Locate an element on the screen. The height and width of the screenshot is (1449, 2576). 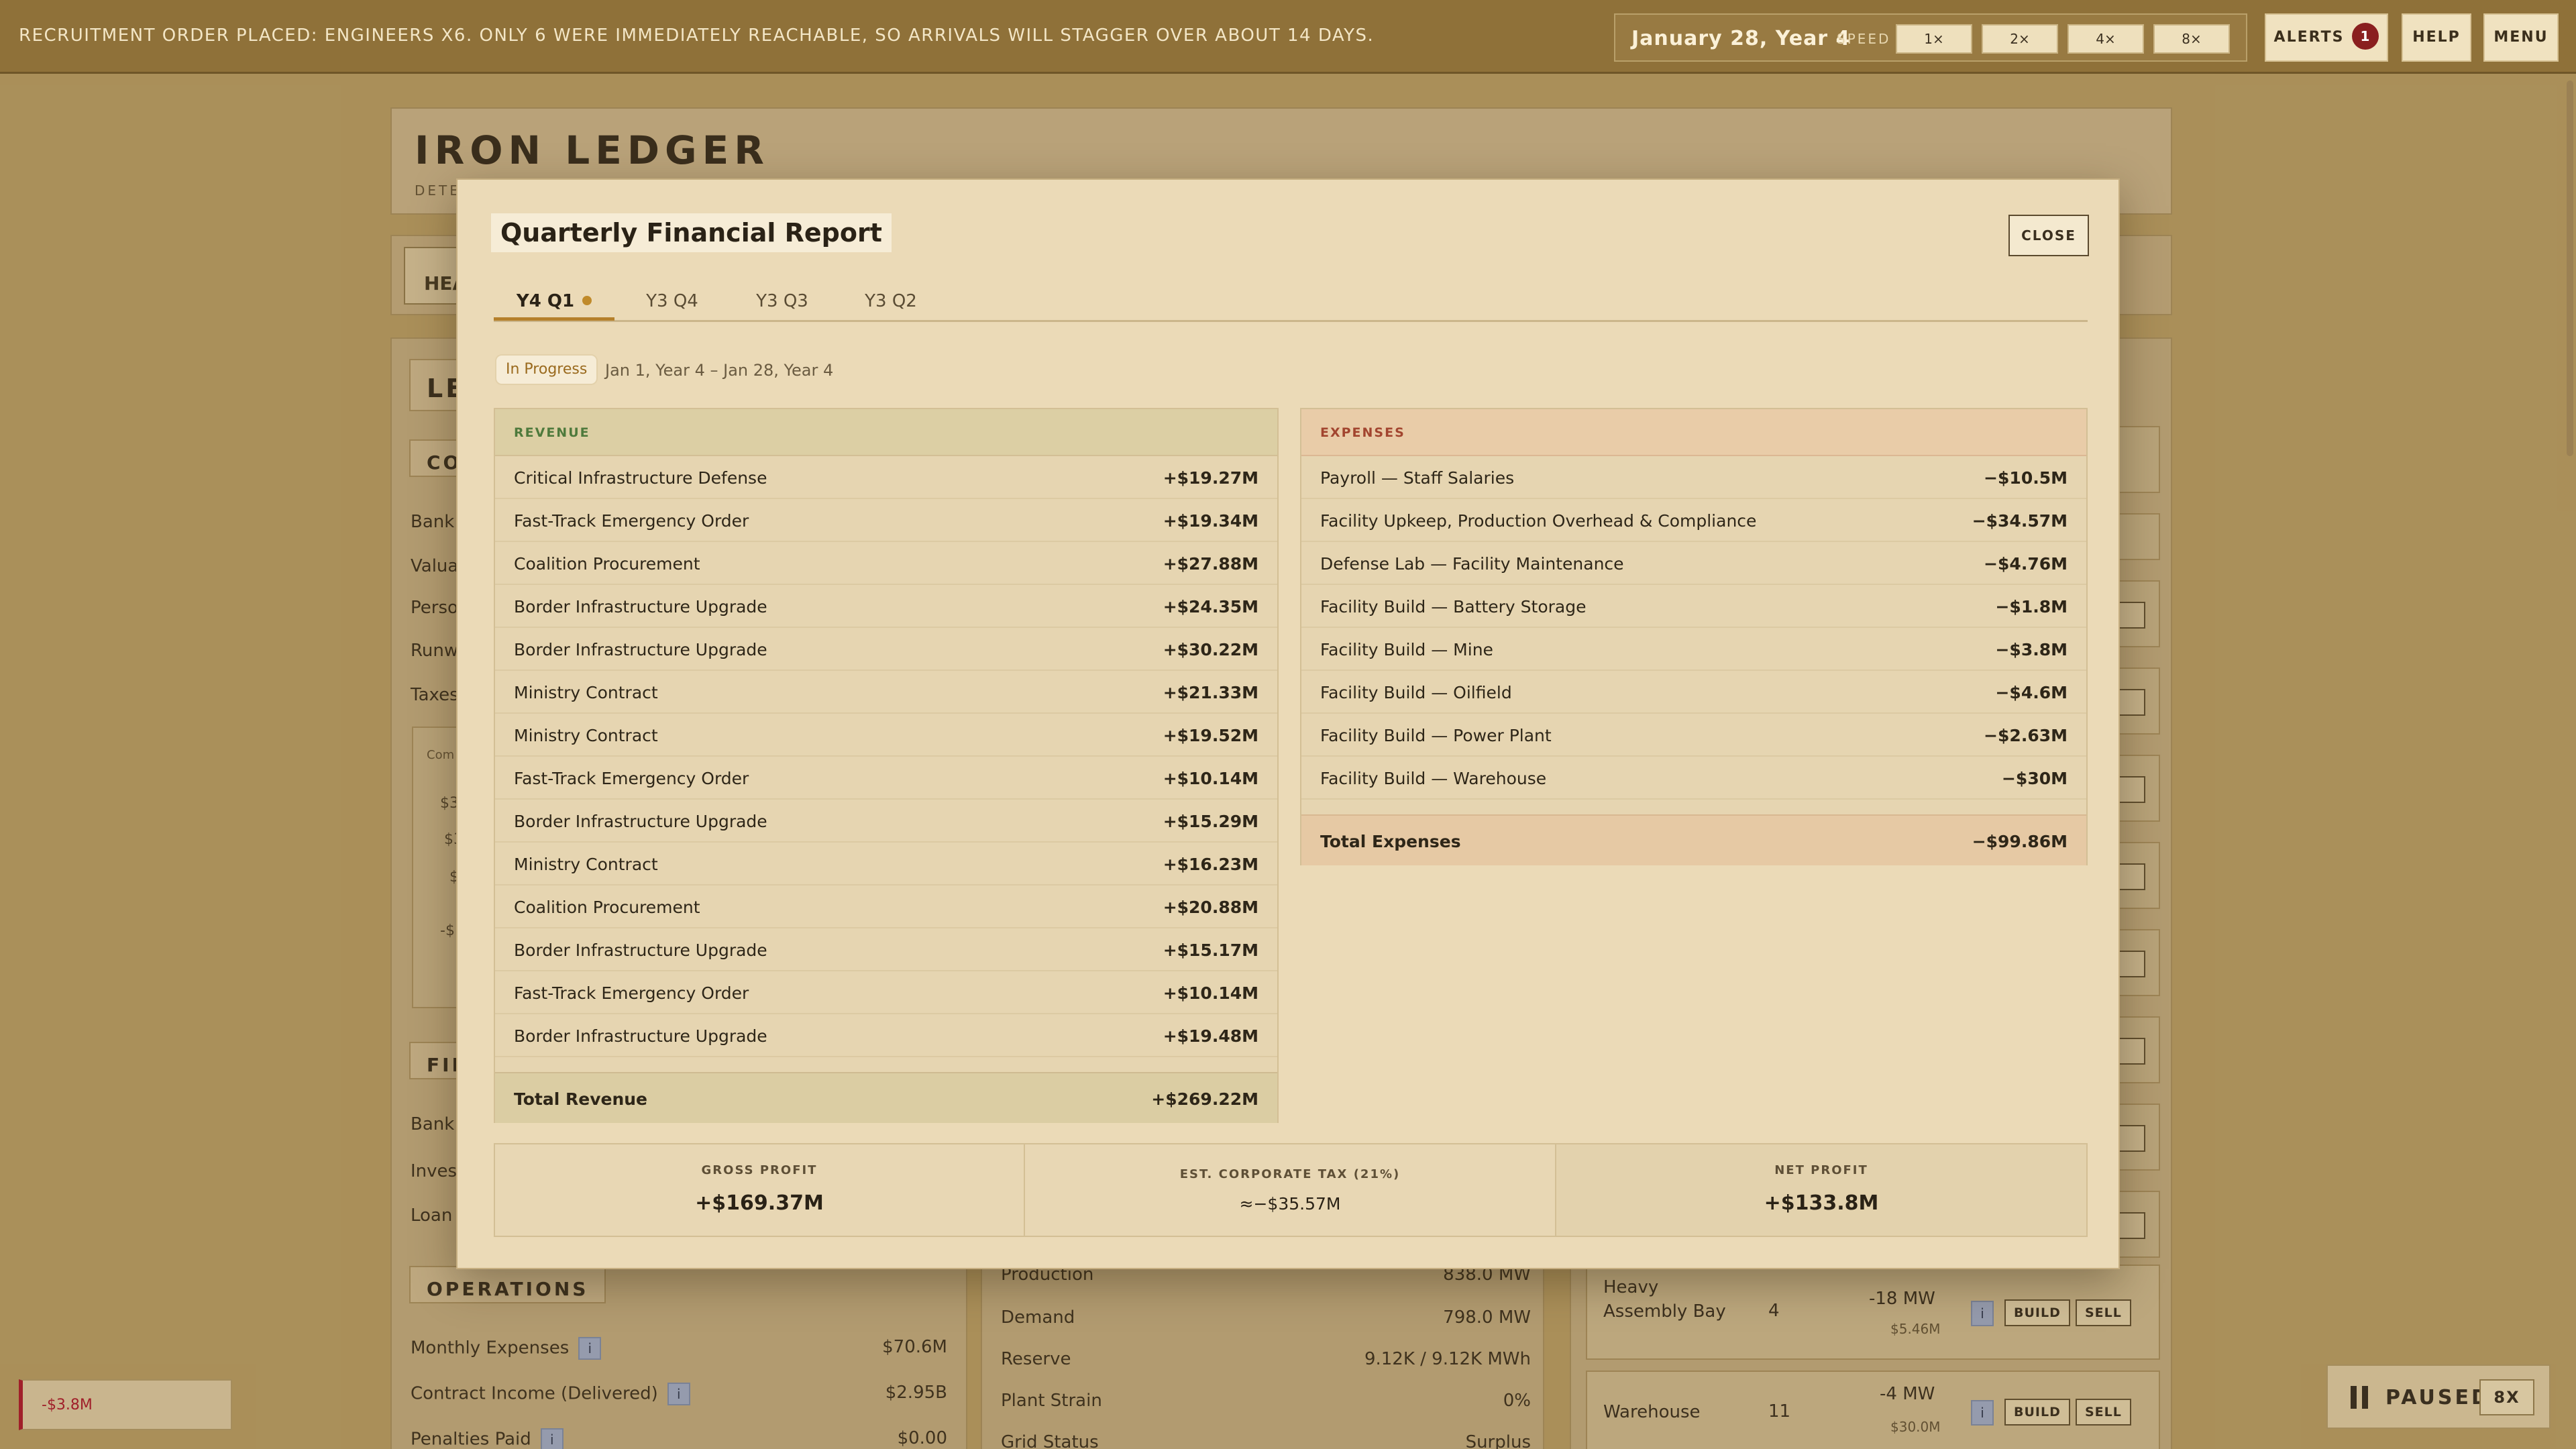
line-item-label: Facility Build — Mine is located at coordinates (1406, 649).